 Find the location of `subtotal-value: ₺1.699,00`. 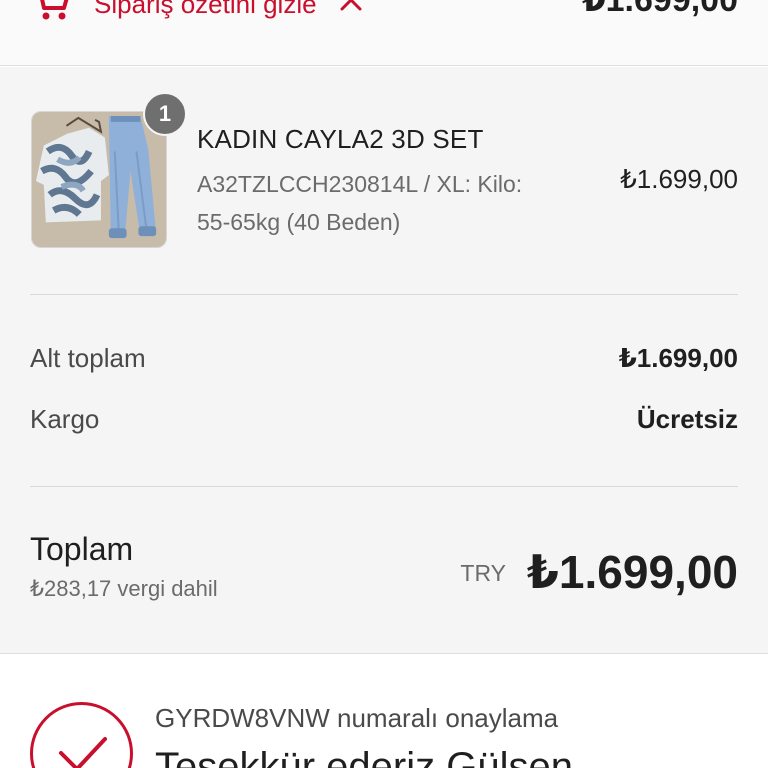

subtotal-value: ₺1.699,00 is located at coordinates (678, 358).